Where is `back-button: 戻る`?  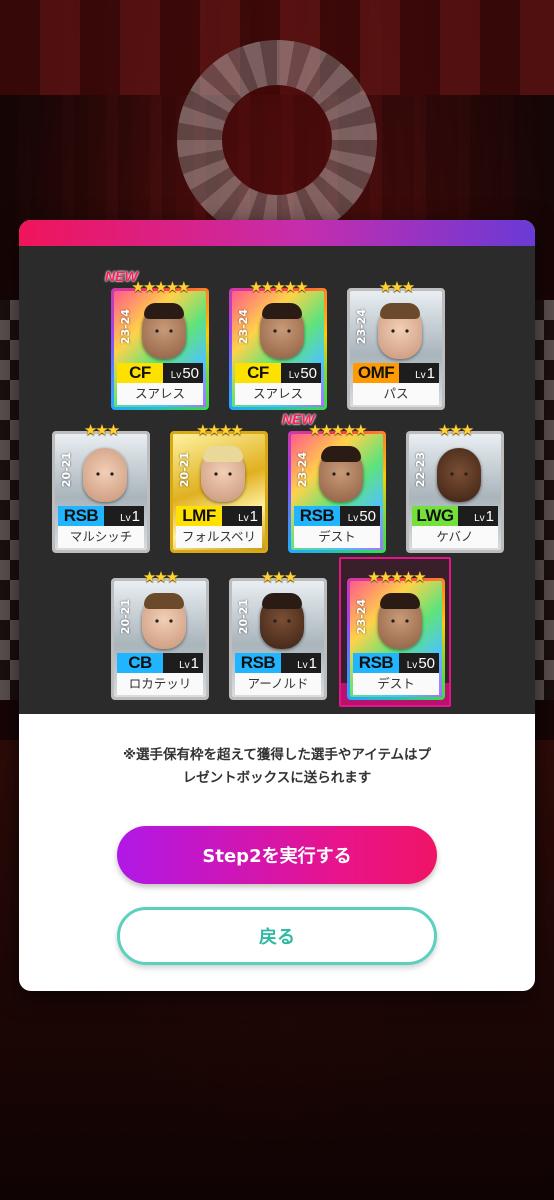
back-button: 戻る is located at coordinates (277, 936).